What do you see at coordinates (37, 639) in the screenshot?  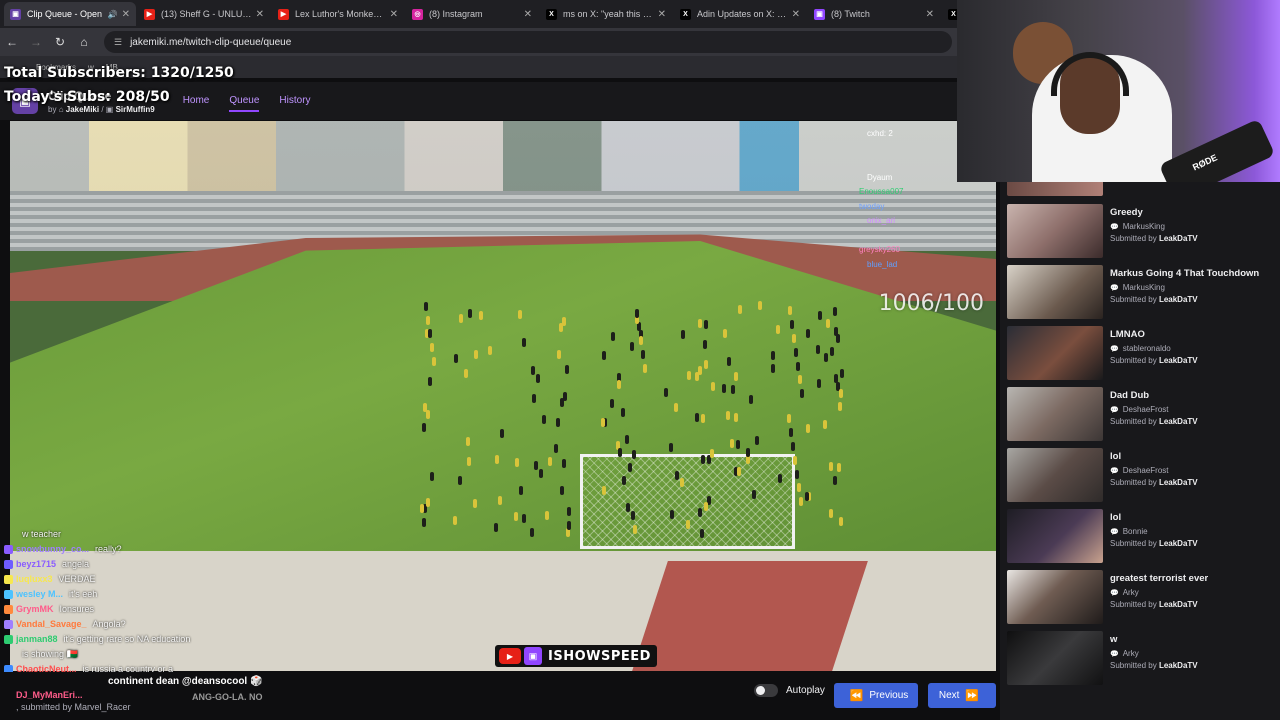 I see `chat-username: janman88` at bounding box center [37, 639].